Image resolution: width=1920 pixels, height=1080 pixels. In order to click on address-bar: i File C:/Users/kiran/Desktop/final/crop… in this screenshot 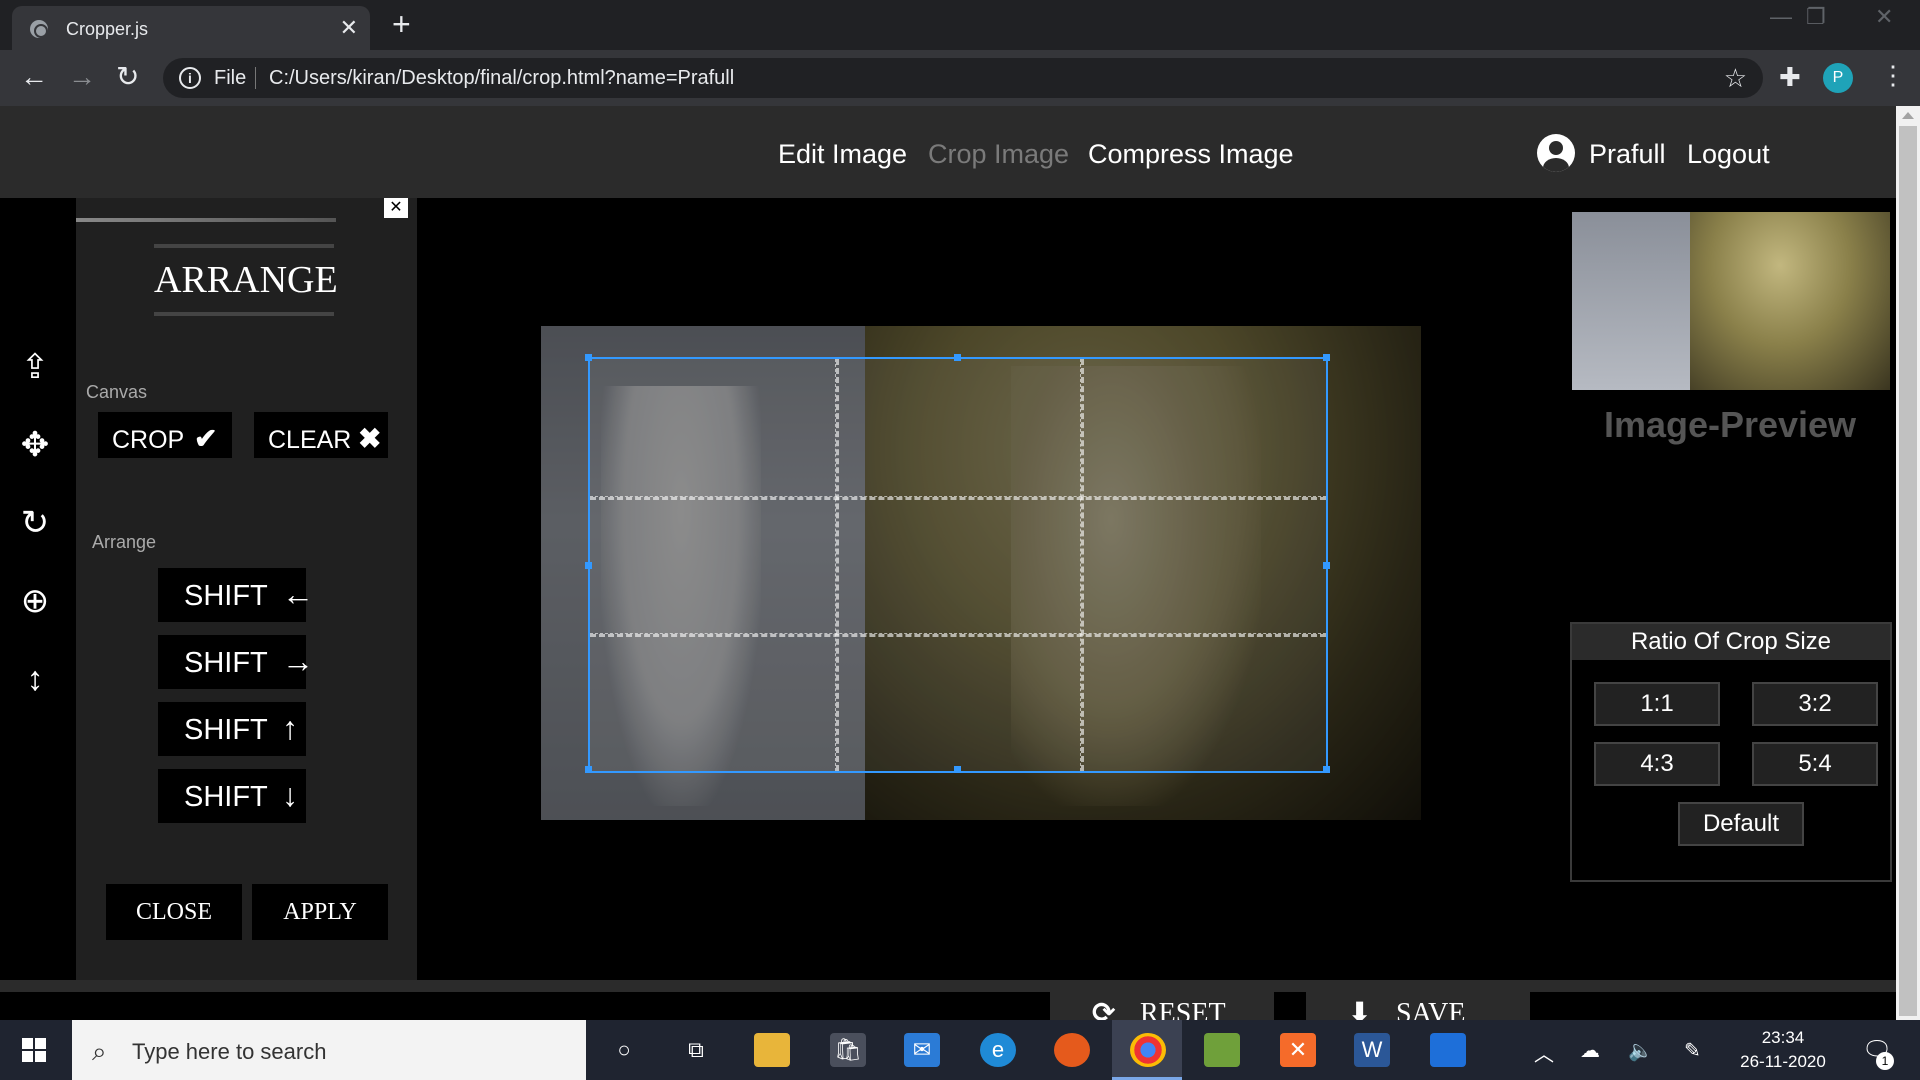, I will do `click(963, 78)`.